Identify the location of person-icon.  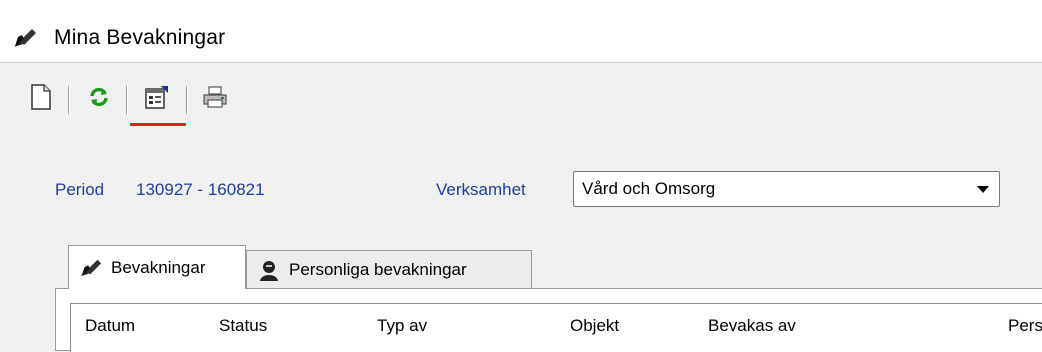
(269, 270).